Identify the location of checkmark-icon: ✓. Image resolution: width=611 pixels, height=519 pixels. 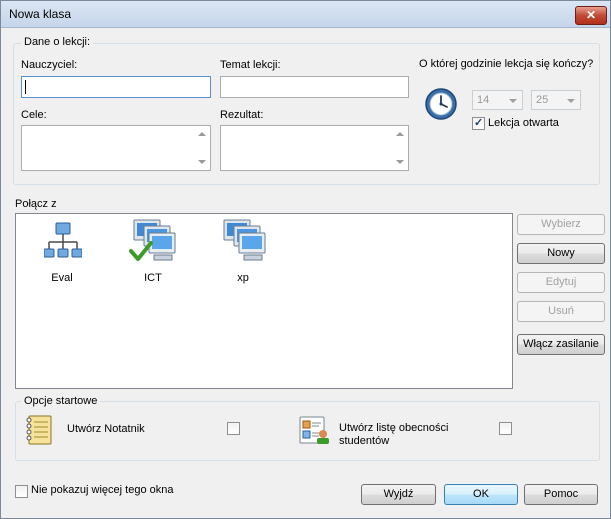
(479, 123).